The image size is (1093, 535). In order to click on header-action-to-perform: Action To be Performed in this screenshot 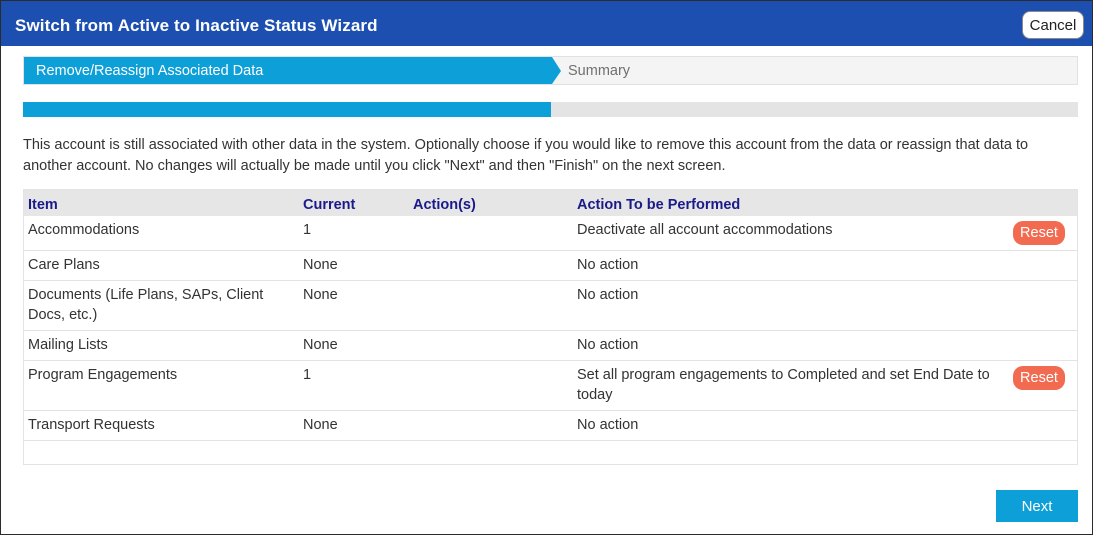, I will do `click(791, 203)`.